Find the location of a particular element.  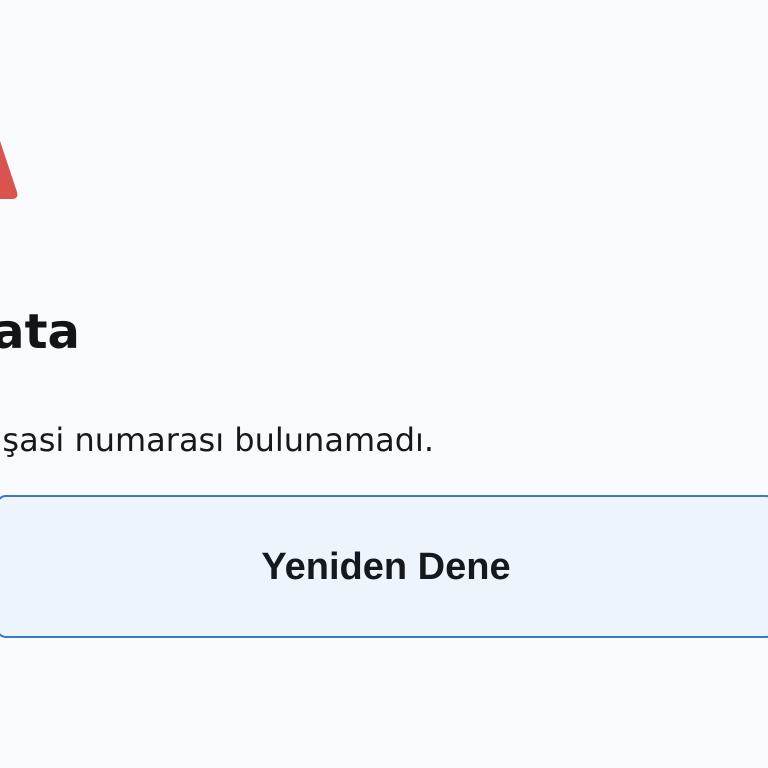

retry-button-label: Yeniden Dene is located at coordinates (386, 566).